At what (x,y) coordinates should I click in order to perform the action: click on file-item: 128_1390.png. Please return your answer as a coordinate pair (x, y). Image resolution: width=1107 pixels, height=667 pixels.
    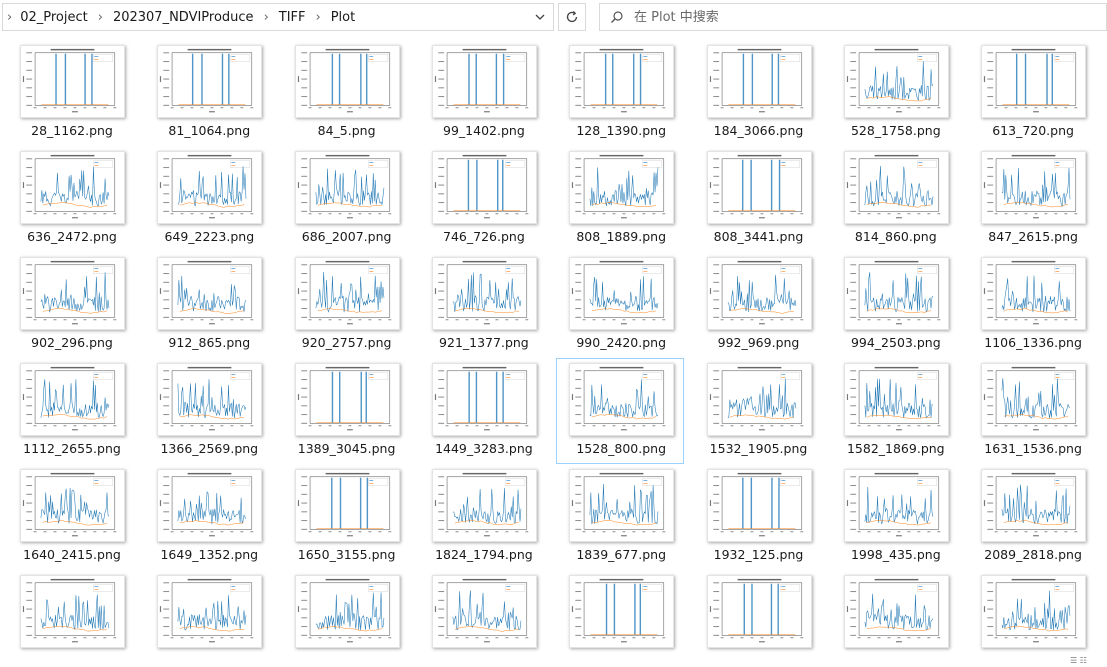
    Looking at the image, I should click on (620, 93).